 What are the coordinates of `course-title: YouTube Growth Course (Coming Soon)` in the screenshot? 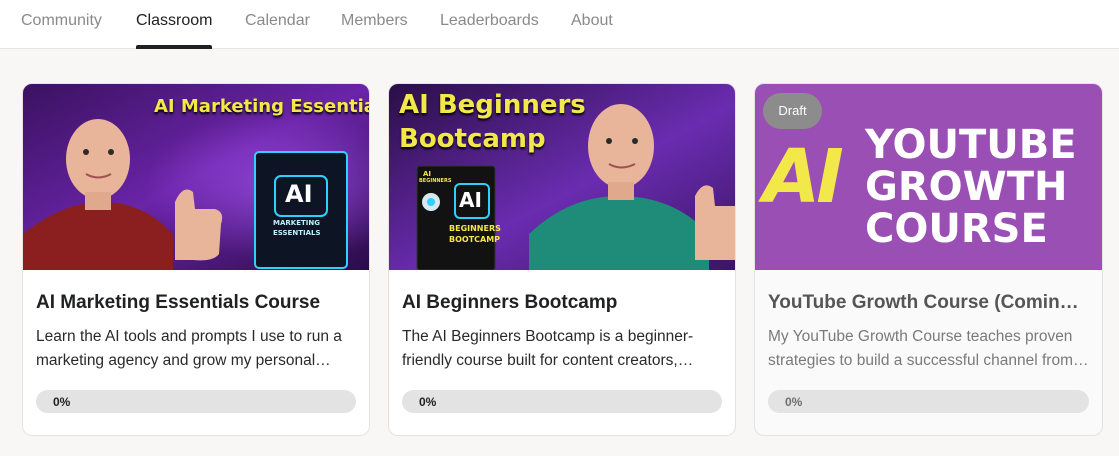 It's located at (928, 303).